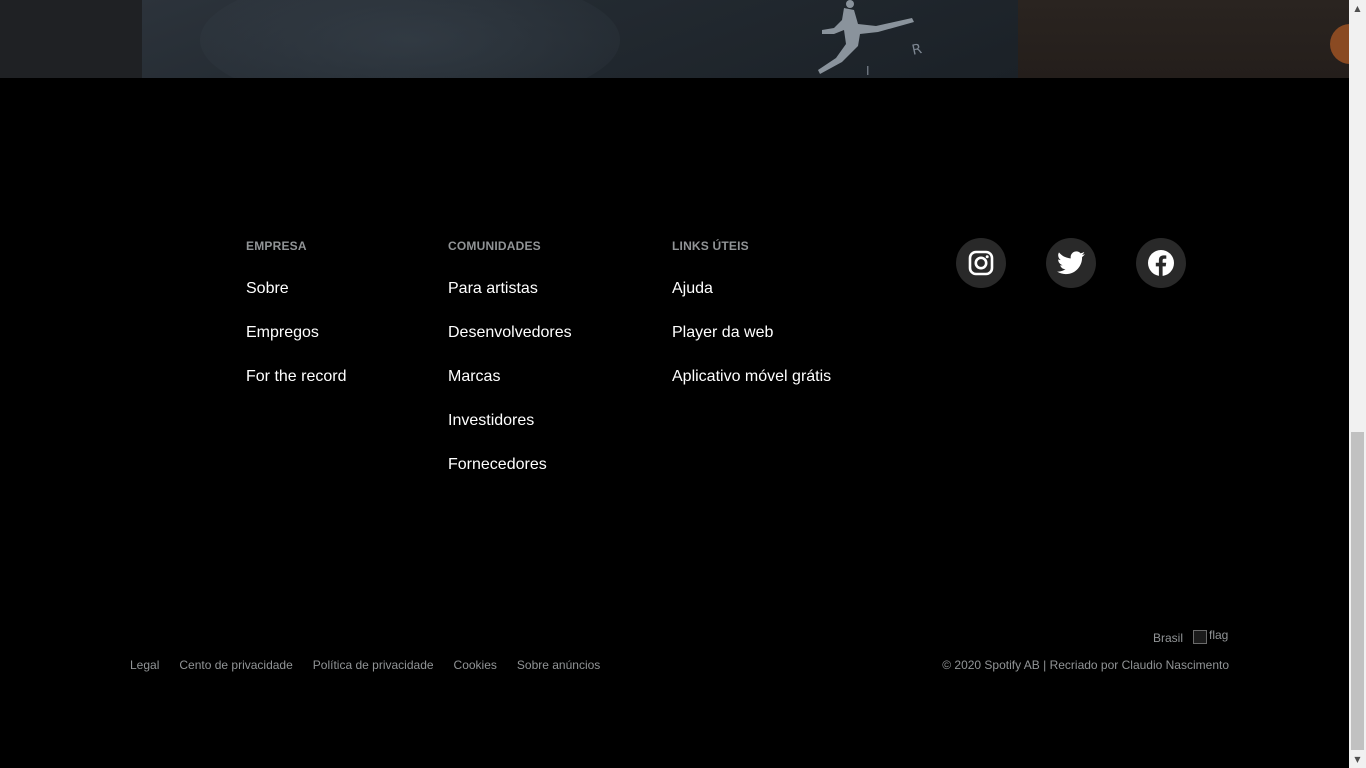  I want to click on jumpman-logo-icon, so click(866, 37).